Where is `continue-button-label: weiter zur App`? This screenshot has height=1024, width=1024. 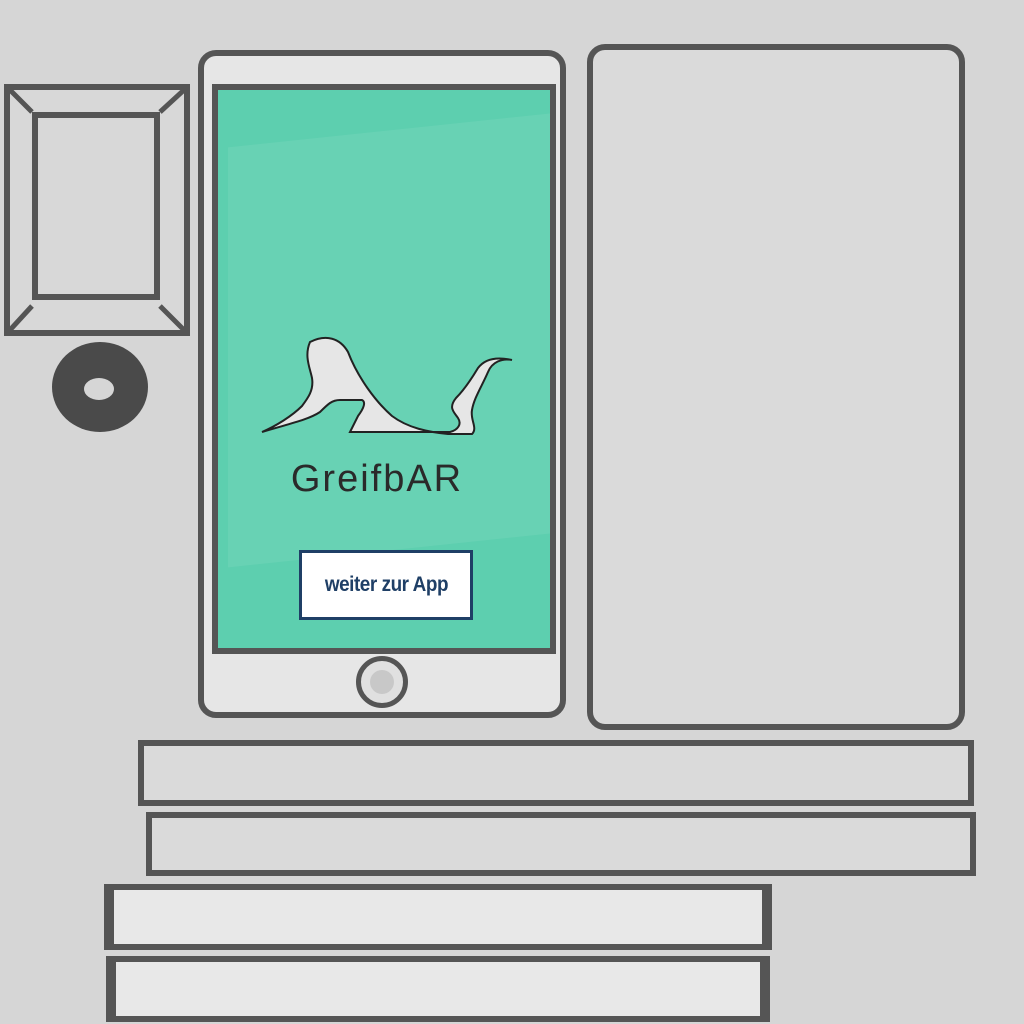 continue-button-label: weiter zur App is located at coordinates (386, 584).